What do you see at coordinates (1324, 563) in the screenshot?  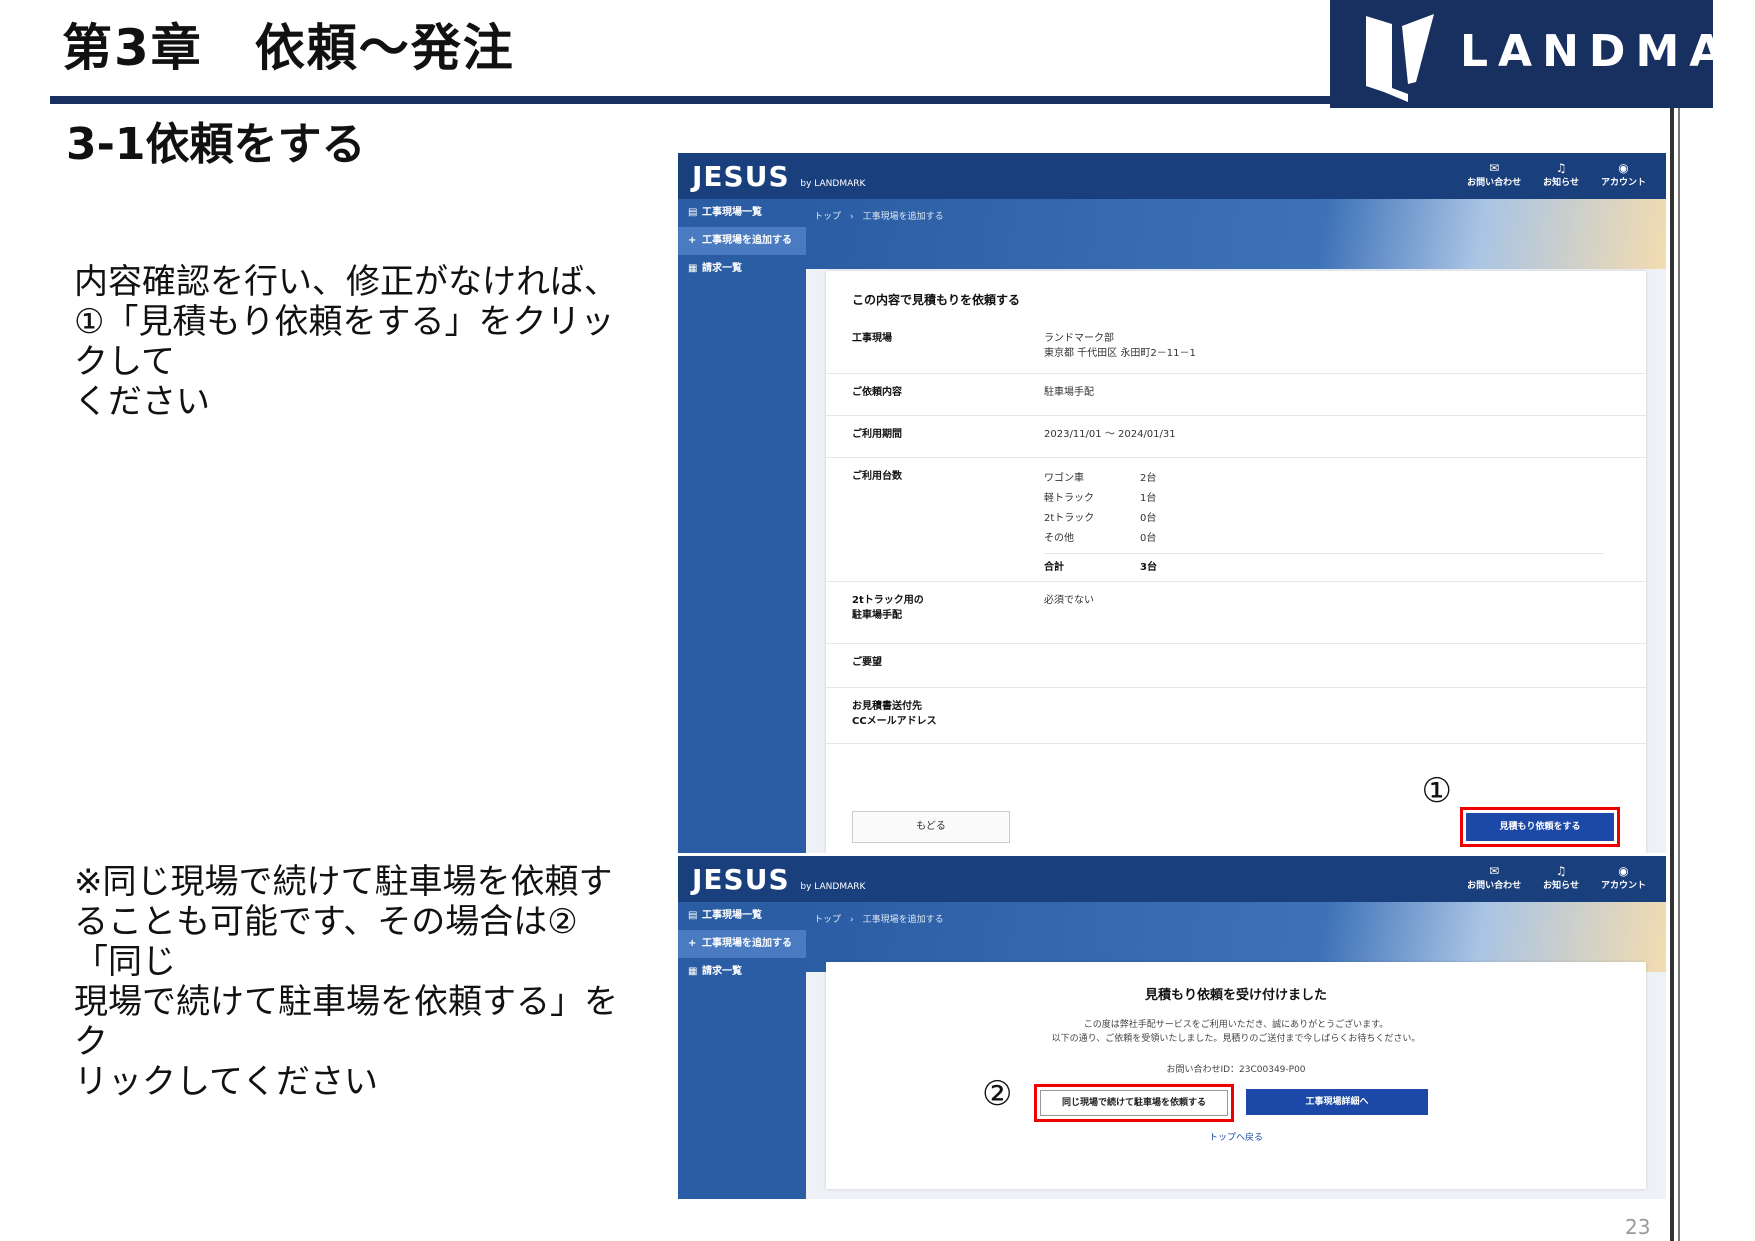 I see `count-total: 合計 3台` at bounding box center [1324, 563].